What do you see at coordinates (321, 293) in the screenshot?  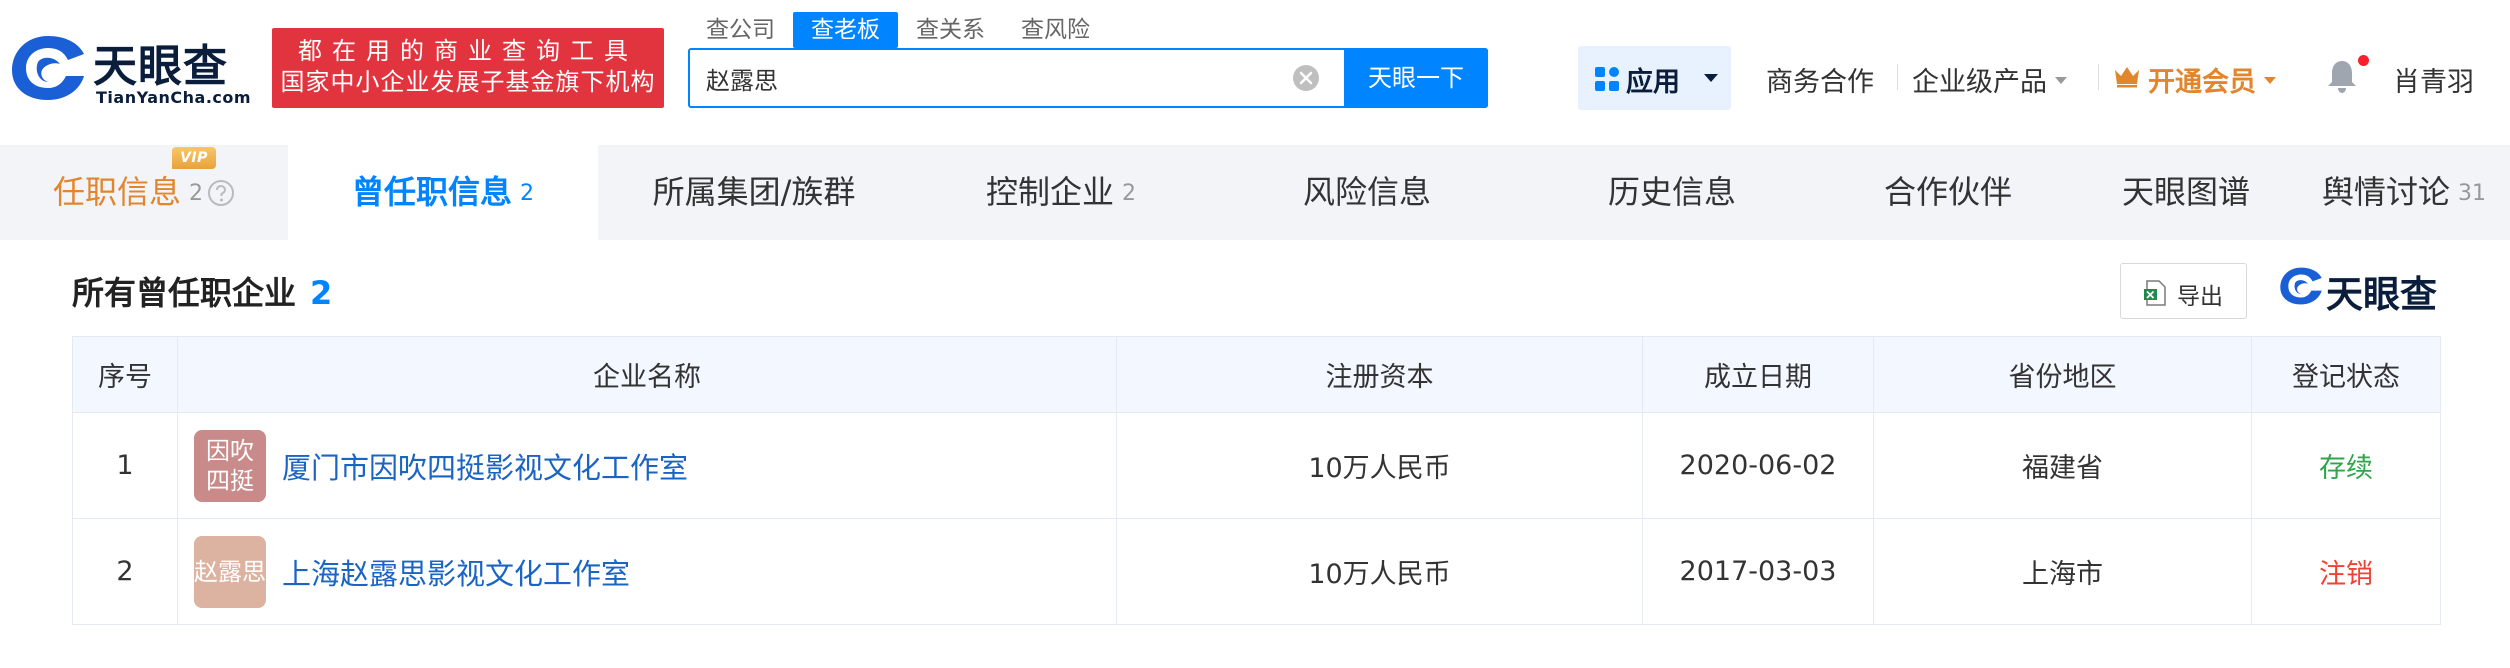 I see `section-count: 2` at bounding box center [321, 293].